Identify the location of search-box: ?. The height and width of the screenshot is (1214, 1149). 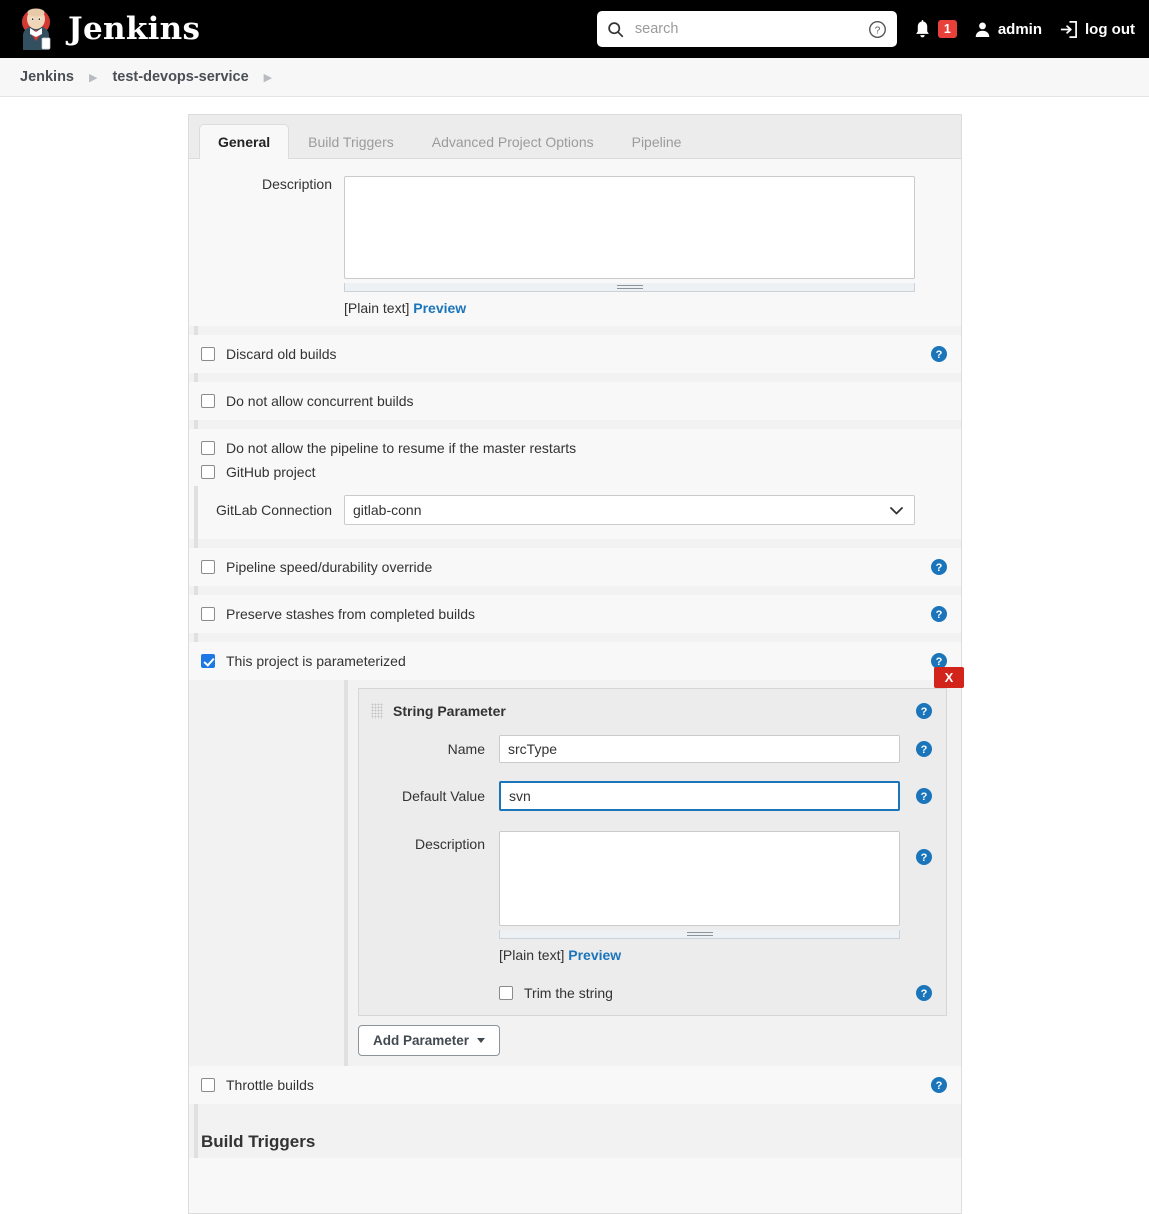
(746, 29).